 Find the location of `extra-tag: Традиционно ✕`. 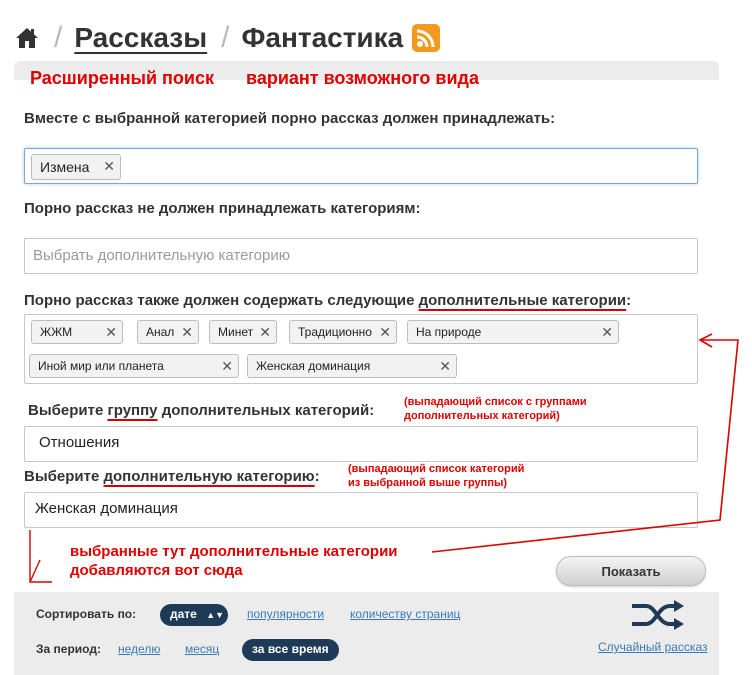

extra-tag: Традиционно ✕ is located at coordinates (343, 332).